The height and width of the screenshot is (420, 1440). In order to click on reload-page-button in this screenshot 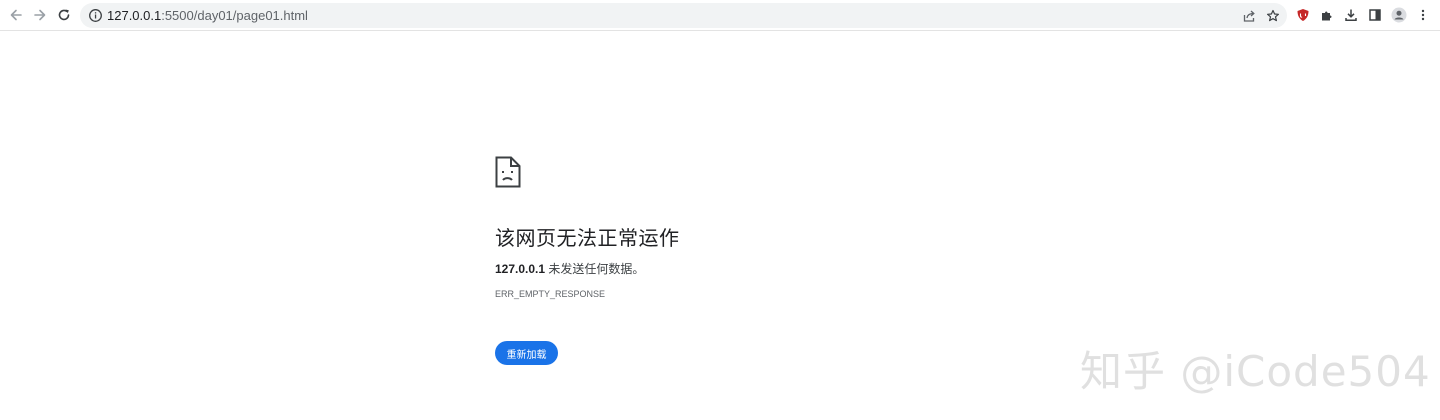, I will do `click(64, 15)`.